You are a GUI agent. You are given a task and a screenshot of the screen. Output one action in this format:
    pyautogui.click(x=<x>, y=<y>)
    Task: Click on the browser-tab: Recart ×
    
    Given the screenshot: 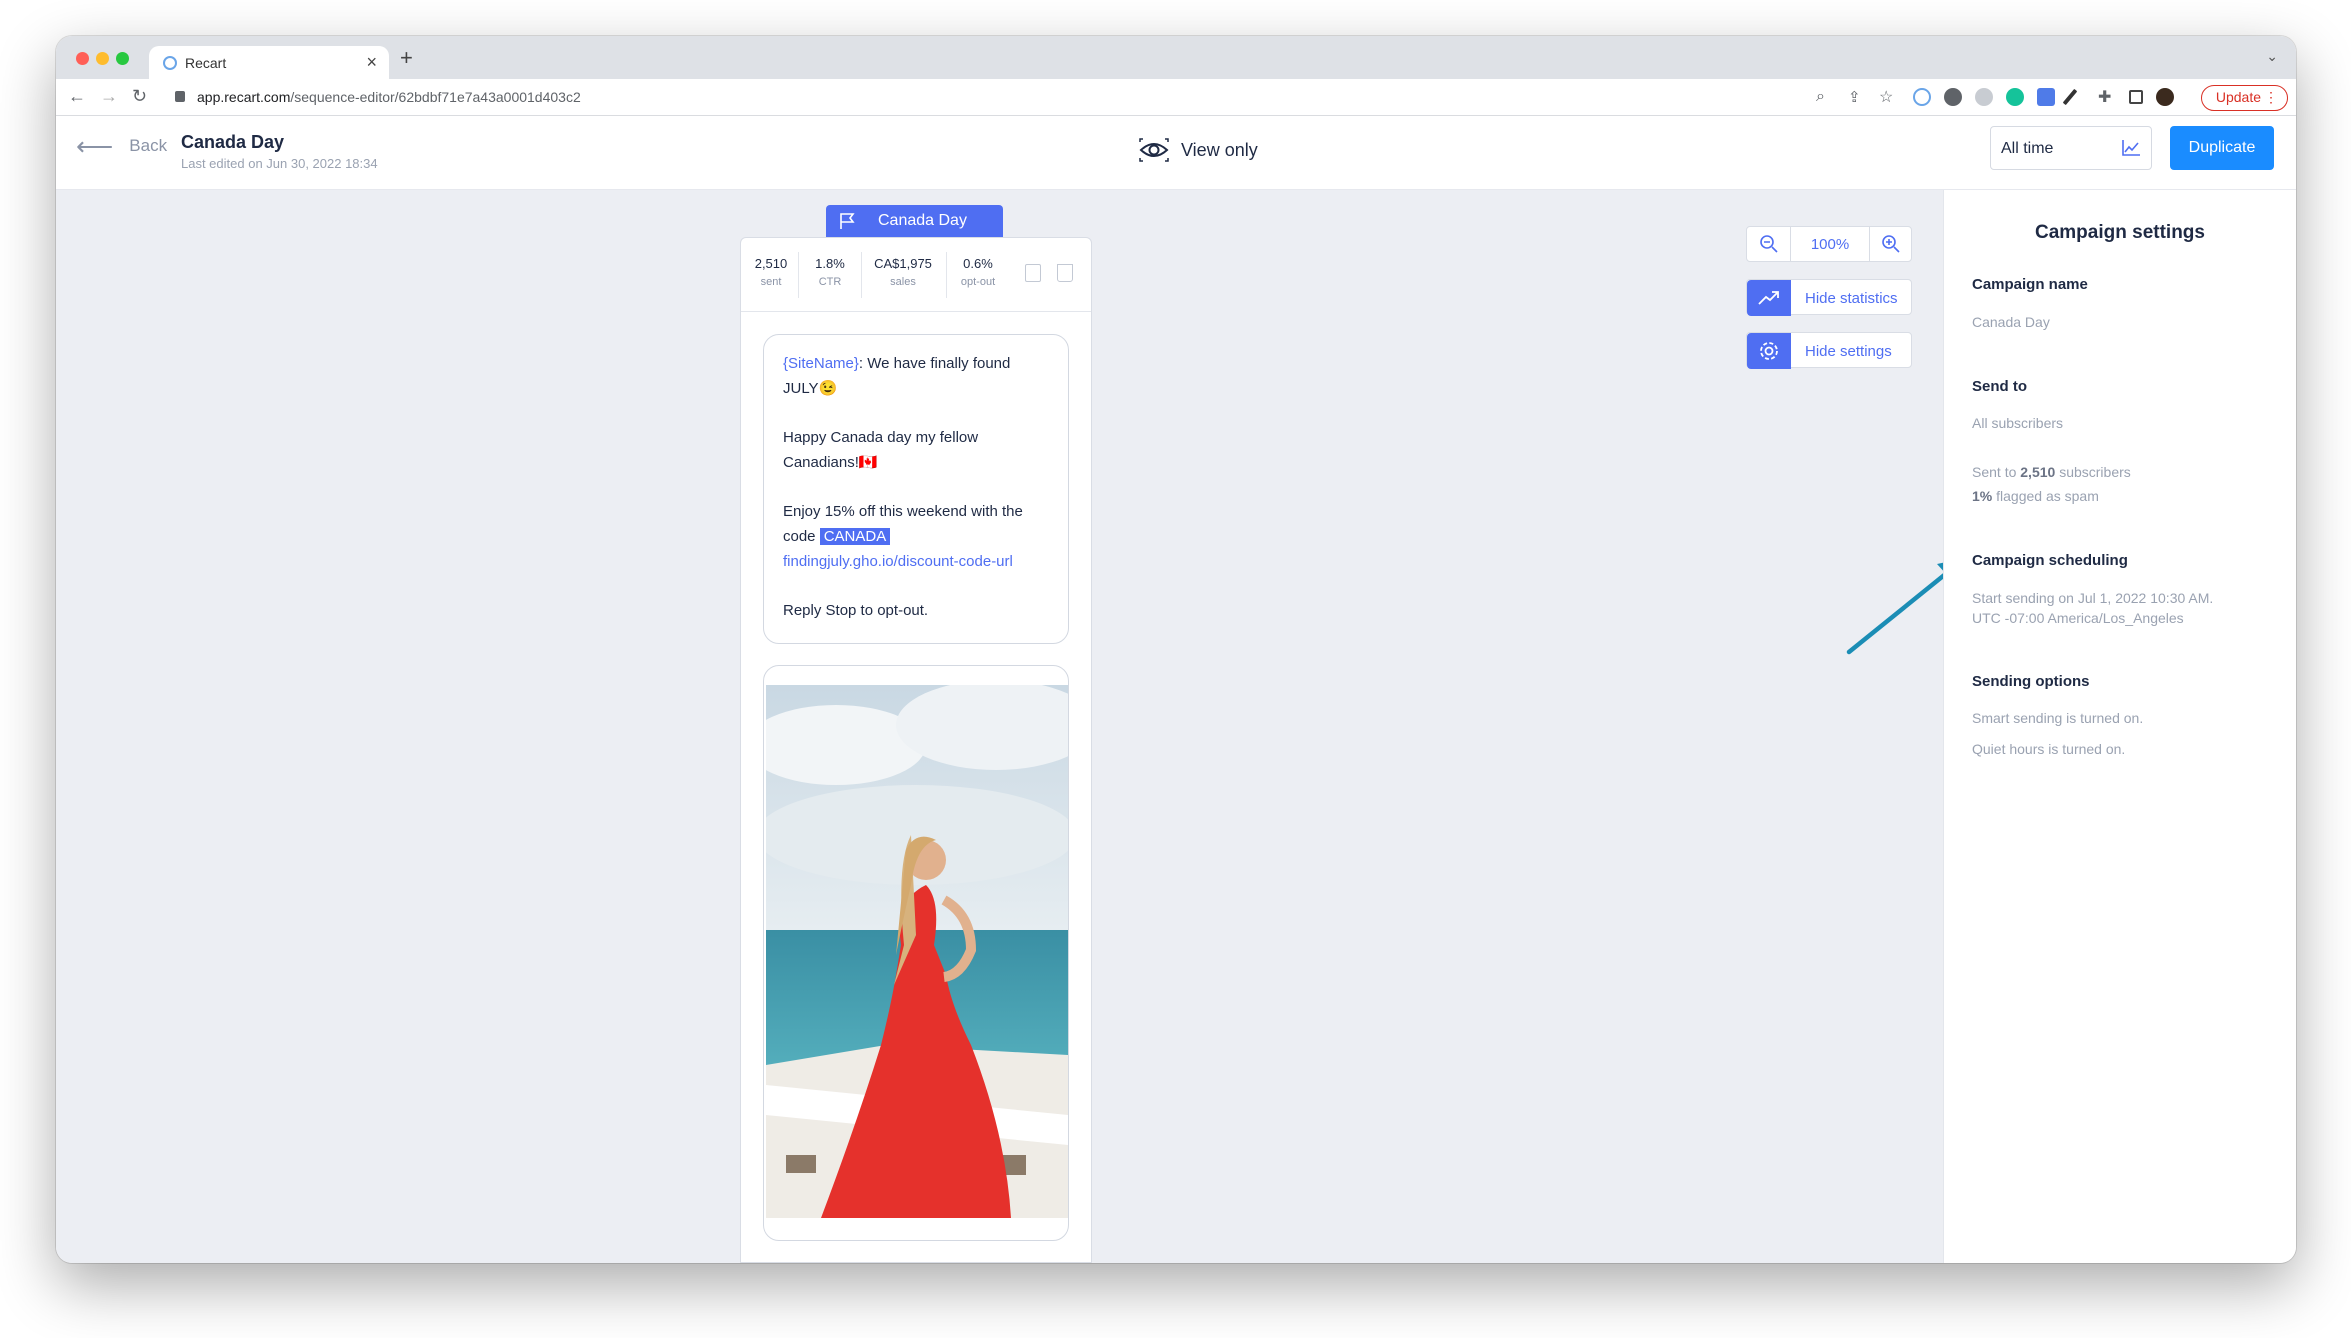 What is the action you would take?
    pyautogui.click(x=269, y=62)
    